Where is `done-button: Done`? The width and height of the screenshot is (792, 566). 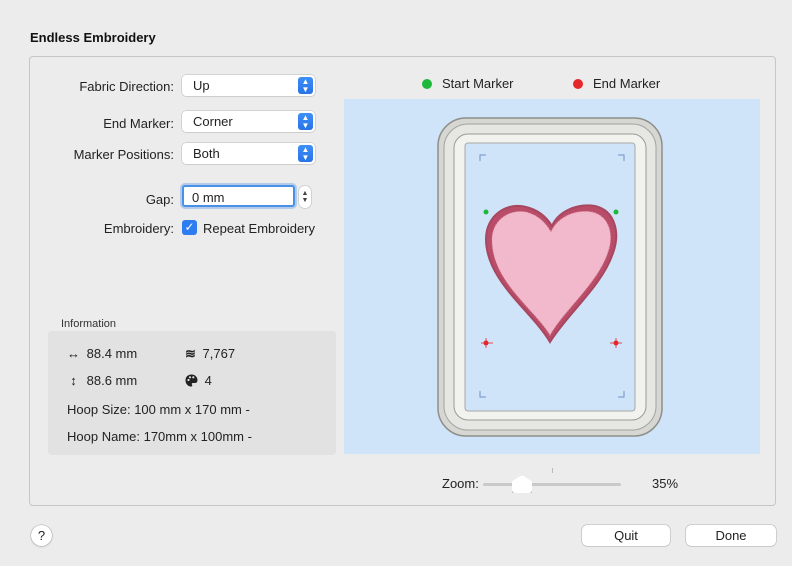
done-button: Done is located at coordinates (731, 535).